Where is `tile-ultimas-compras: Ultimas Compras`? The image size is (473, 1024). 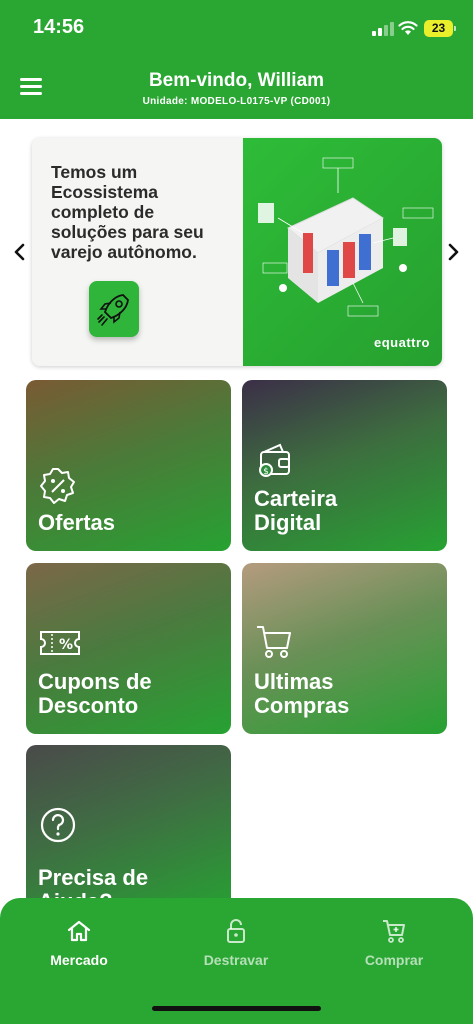 tile-ultimas-compras: Ultimas Compras is located at coordinates (344, 648).